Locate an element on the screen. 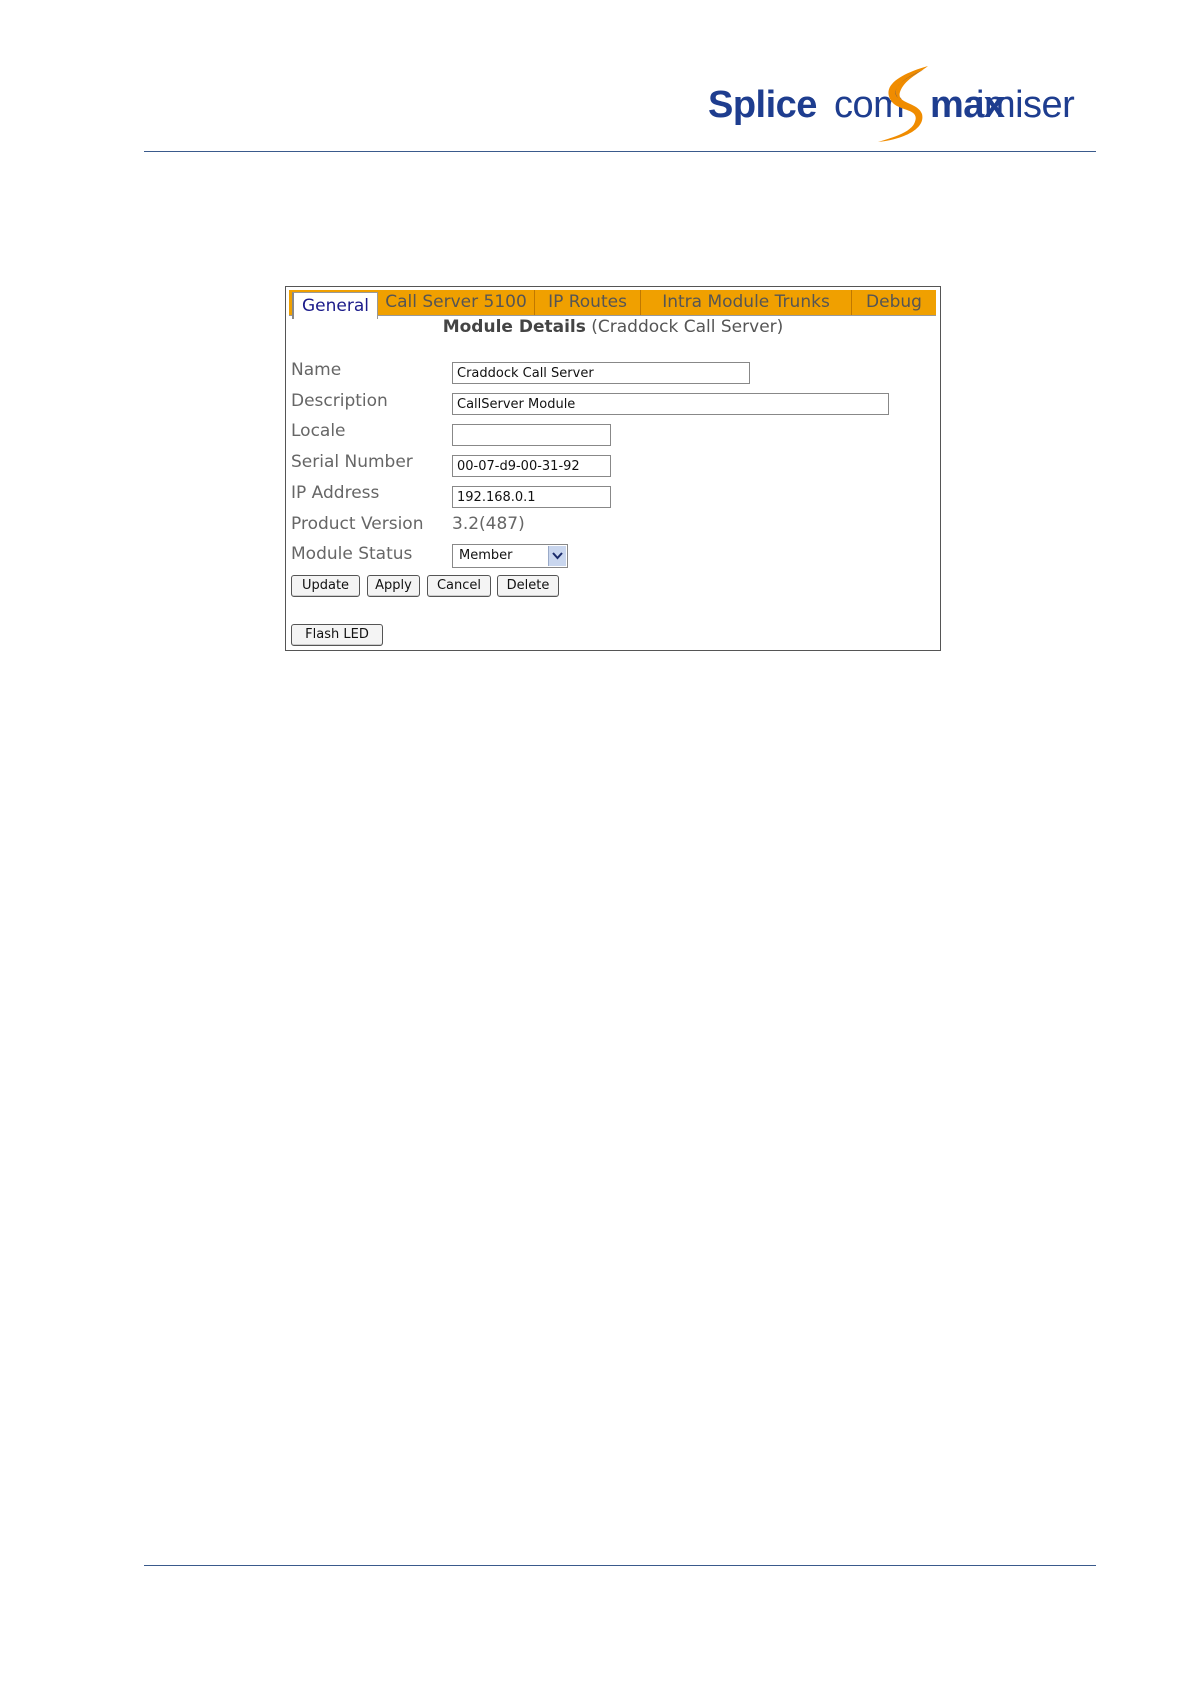  description-field is located at coordinates (670, 404).